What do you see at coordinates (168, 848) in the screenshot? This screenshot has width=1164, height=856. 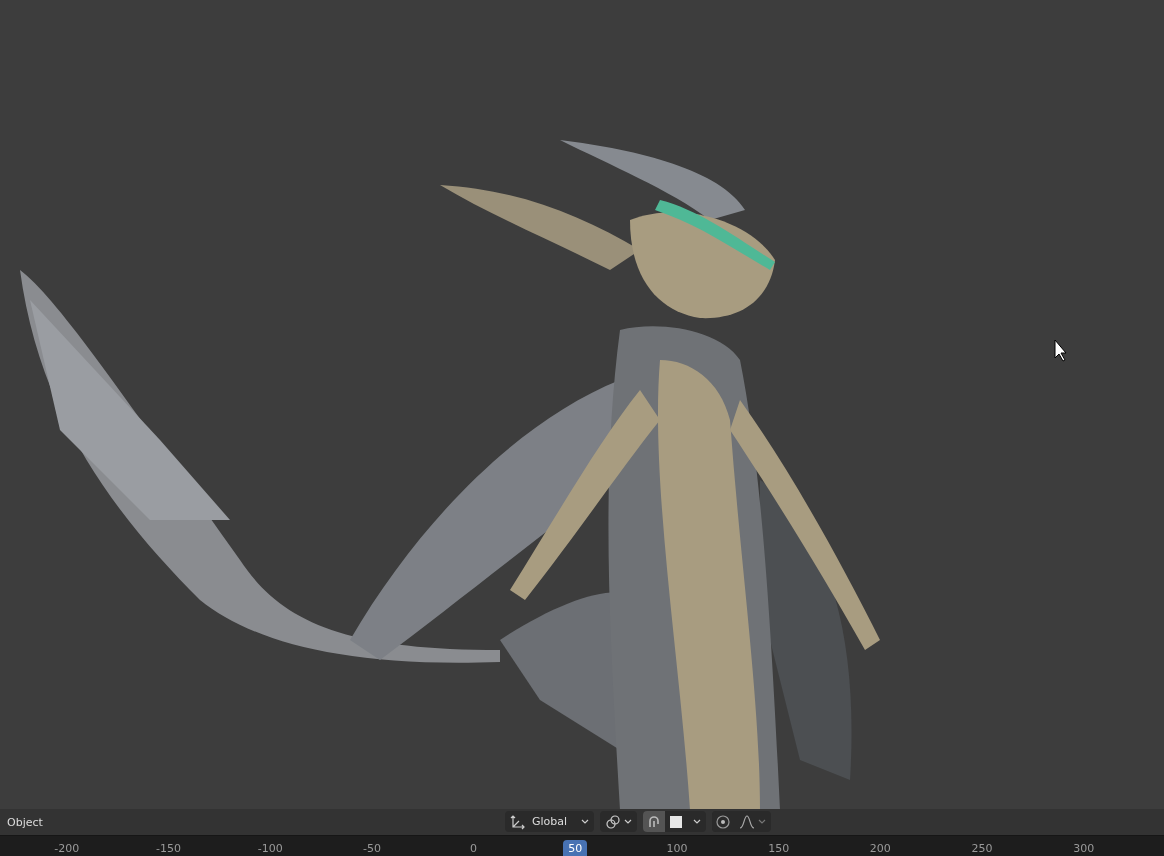 I see `frame-number: -150` at bounding box center [168, 848].